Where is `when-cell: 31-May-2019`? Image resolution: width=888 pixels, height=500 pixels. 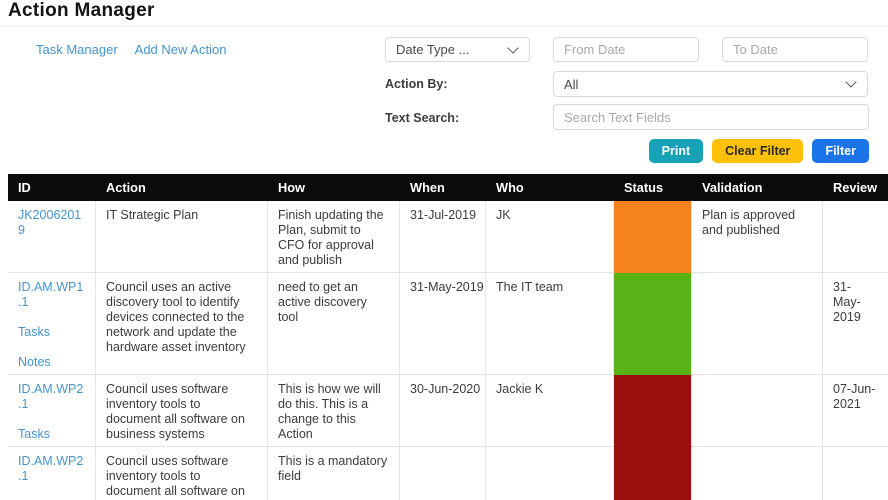 when-cell: 31-May-2019 is located at coordinates (443, 324).